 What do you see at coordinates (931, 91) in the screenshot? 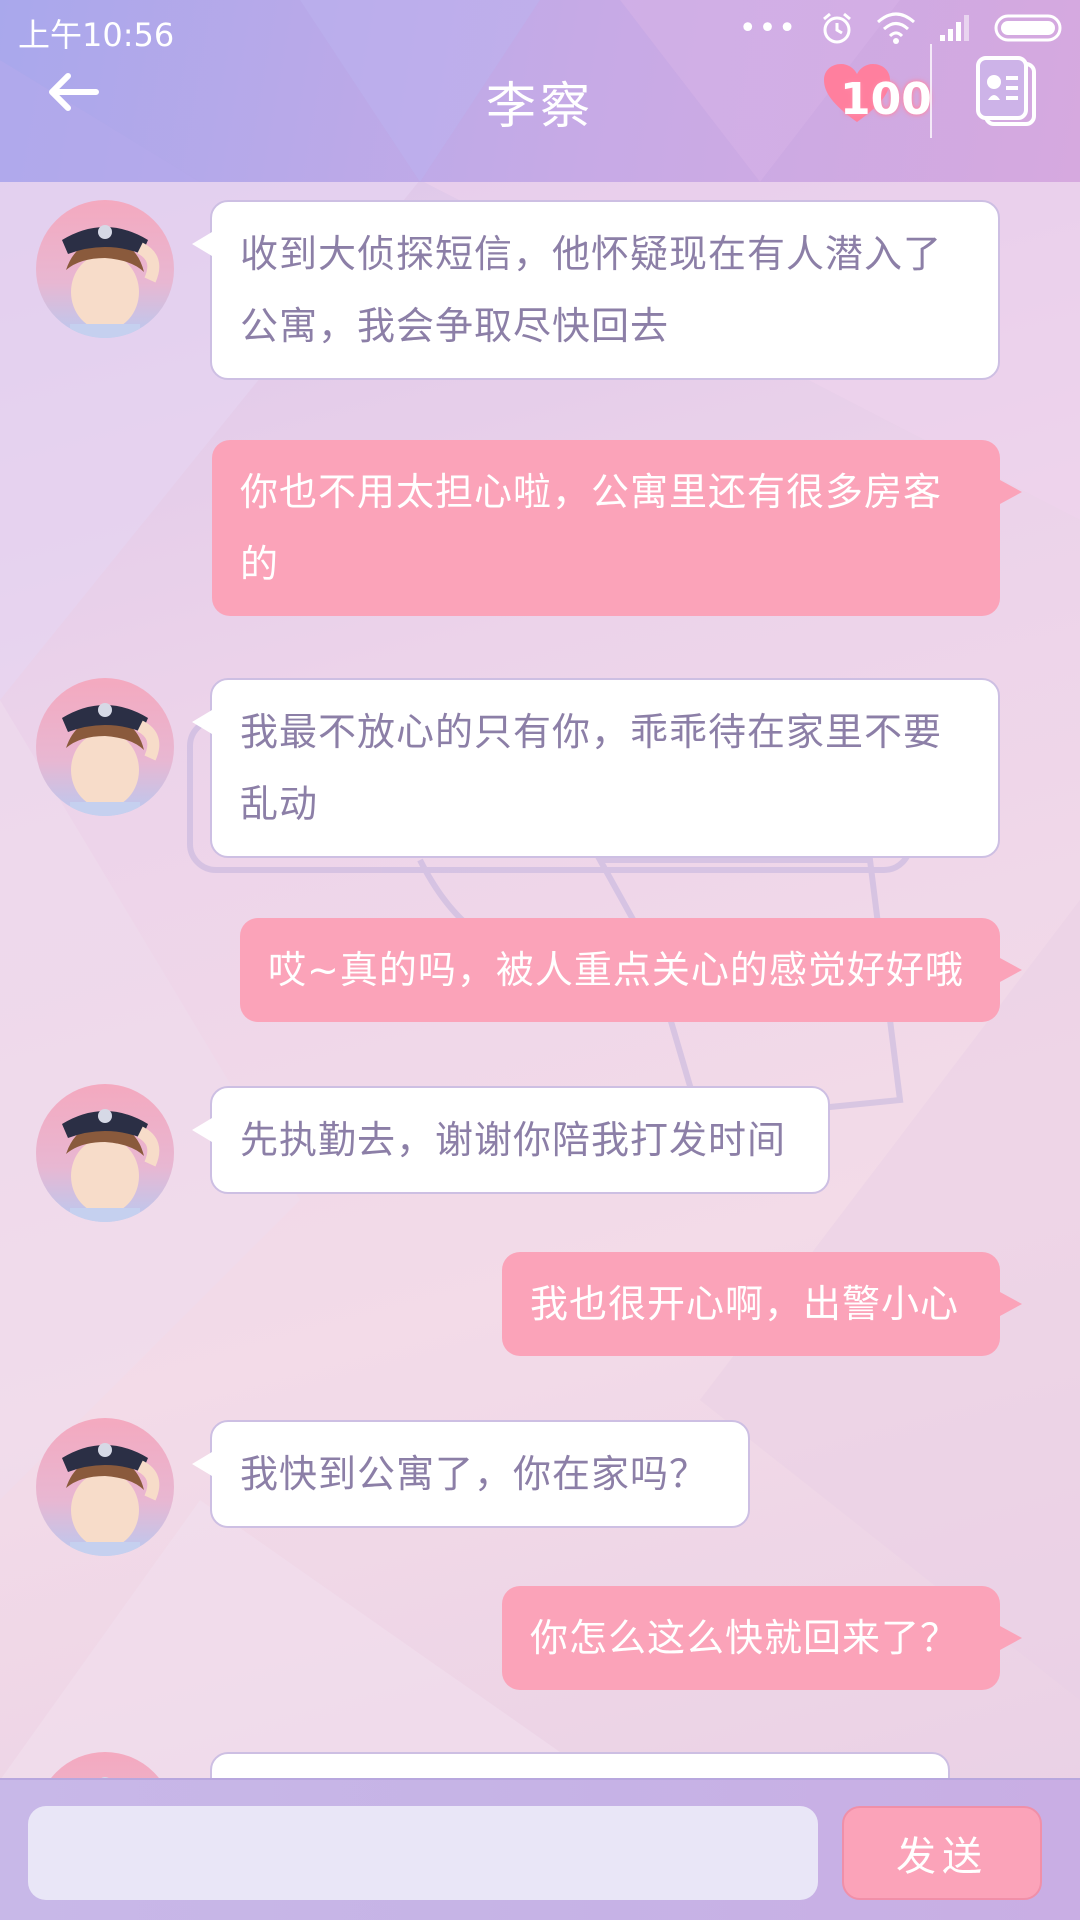
I see `header-divider` at bounding box center [931, 91].